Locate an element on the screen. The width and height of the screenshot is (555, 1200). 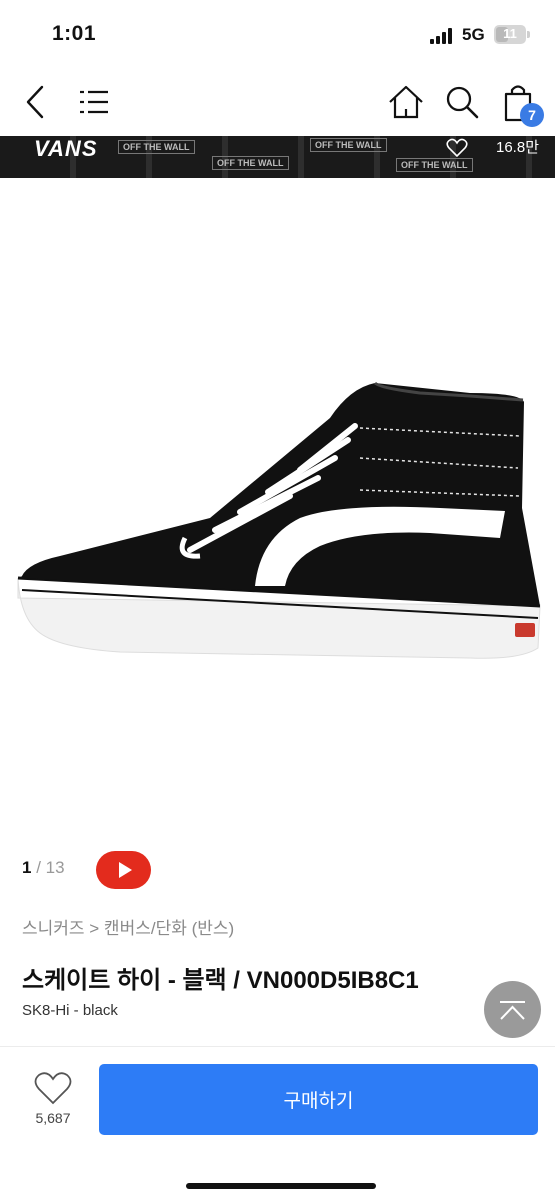
search-icon is located at coordinates (462, 102).